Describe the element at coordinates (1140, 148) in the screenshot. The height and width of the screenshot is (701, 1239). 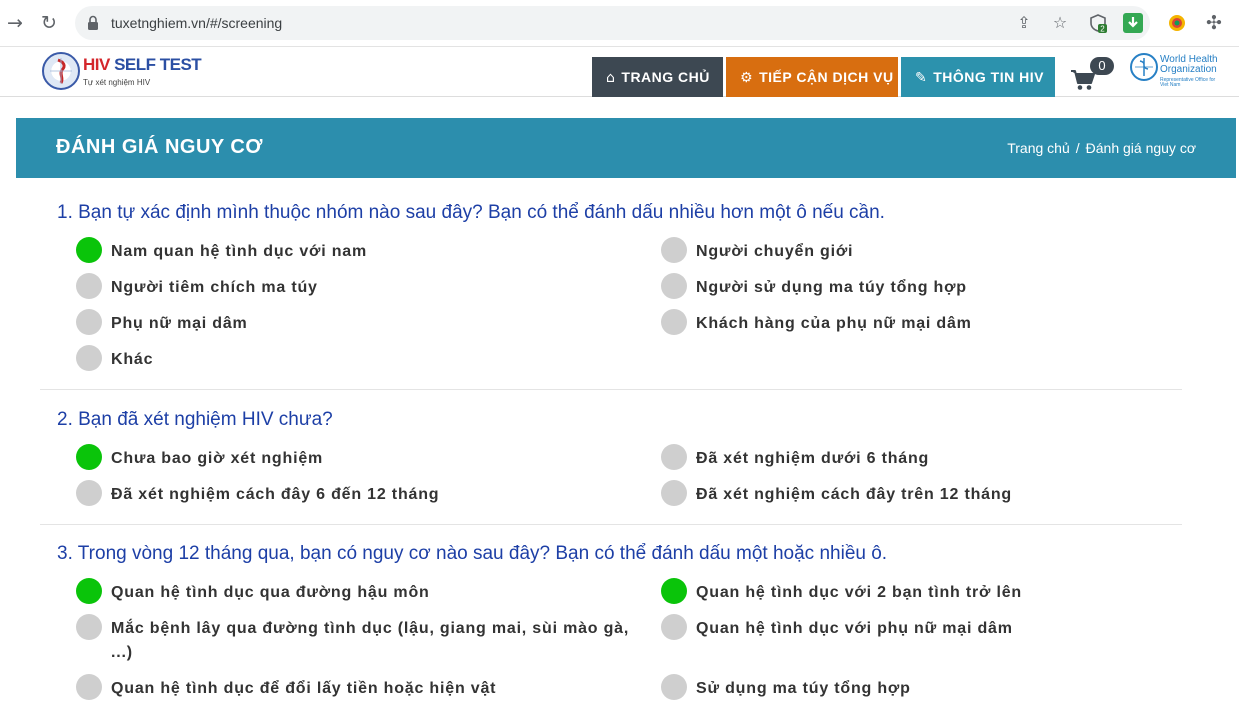
I see `breadcrumb-current: Đánh giá nguy cơ` at that location.